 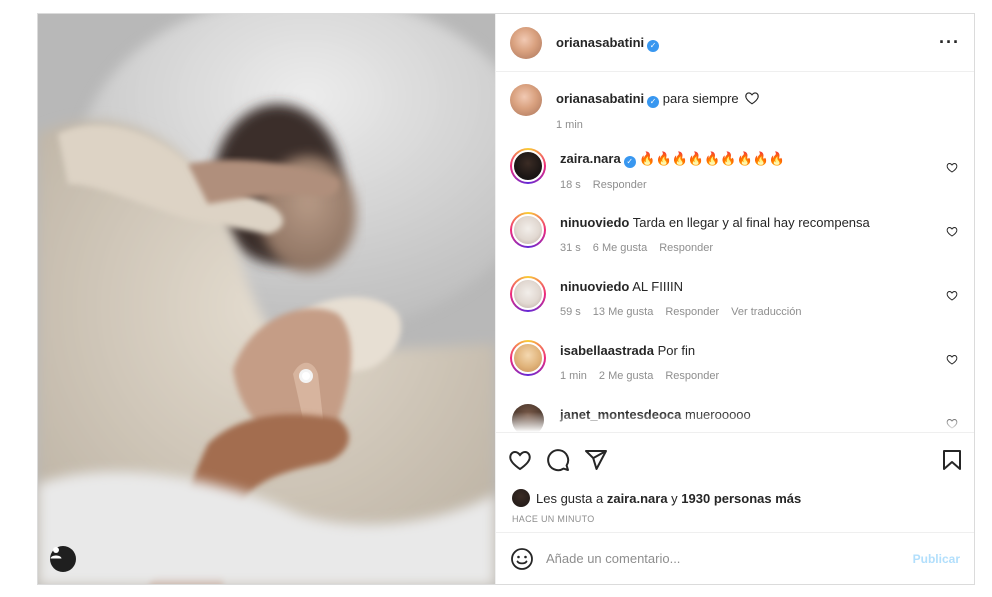 I want to click on heart-icon, so click(x=520, y=460).